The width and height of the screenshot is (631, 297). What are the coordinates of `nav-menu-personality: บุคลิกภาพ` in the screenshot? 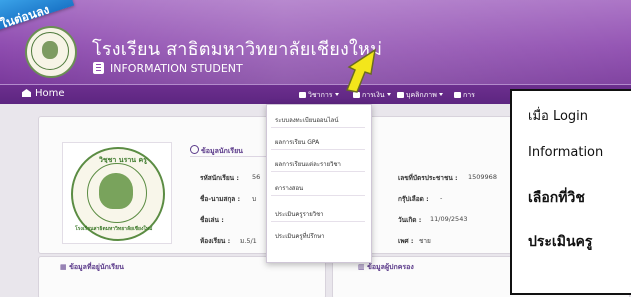 It's located at (420, 95).